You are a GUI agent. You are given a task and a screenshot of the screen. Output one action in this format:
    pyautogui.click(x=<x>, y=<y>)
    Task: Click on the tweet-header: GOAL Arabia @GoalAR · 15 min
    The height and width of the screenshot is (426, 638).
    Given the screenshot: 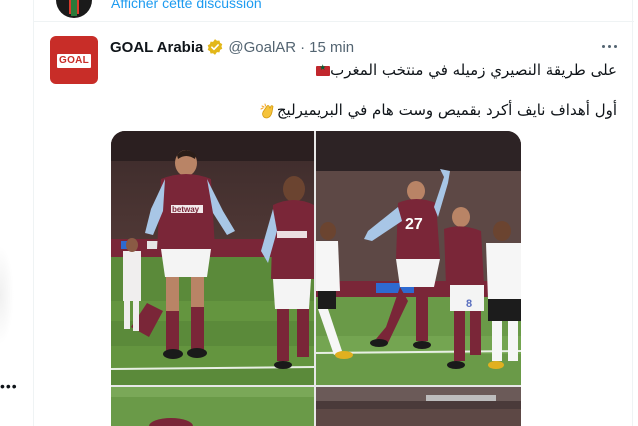 What is the action you would take?
    pyautogui.click(x=232, y=47)
    